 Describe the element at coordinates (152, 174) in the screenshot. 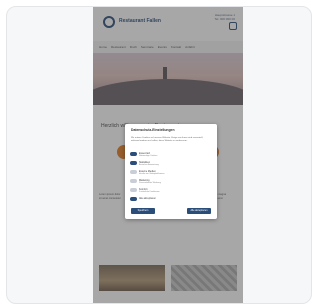

I see `option-desc: Inhalte von Videoplattformen` at that location.